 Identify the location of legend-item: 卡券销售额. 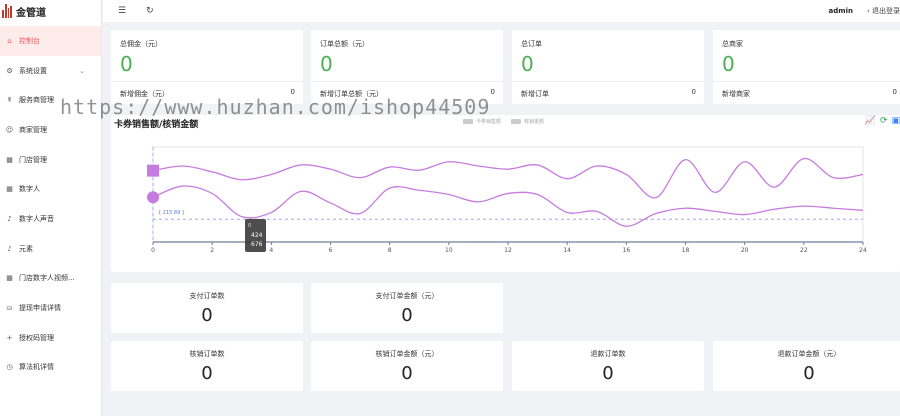
(482, 121).